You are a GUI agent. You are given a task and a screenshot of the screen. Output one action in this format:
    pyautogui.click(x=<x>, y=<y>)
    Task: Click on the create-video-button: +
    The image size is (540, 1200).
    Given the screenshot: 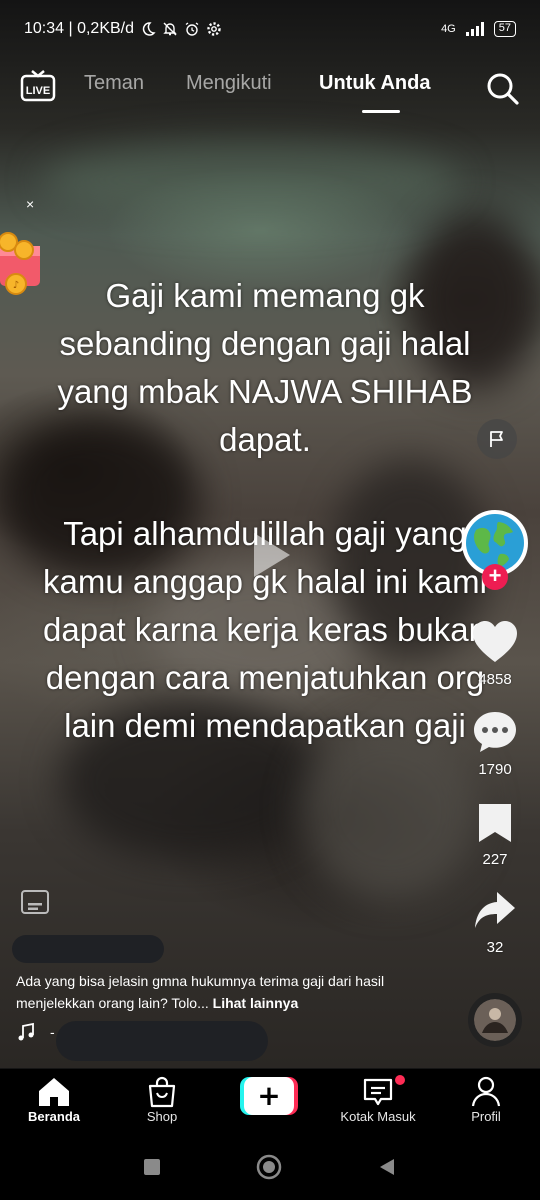 What is the action you would take?
    pyautogui.click(x=269, y=1096)
    